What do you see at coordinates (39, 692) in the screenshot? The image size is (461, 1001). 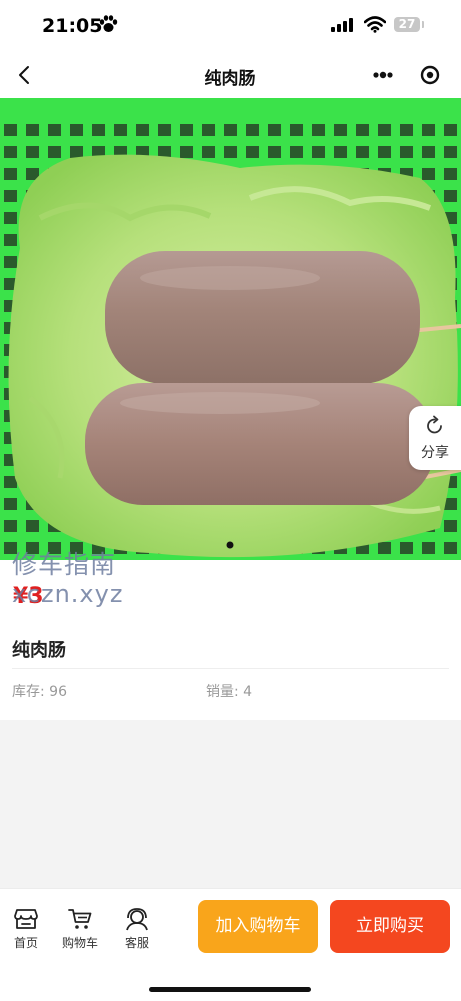 I see `stock-count: 库存: 96` at bounding box center [39, 692].